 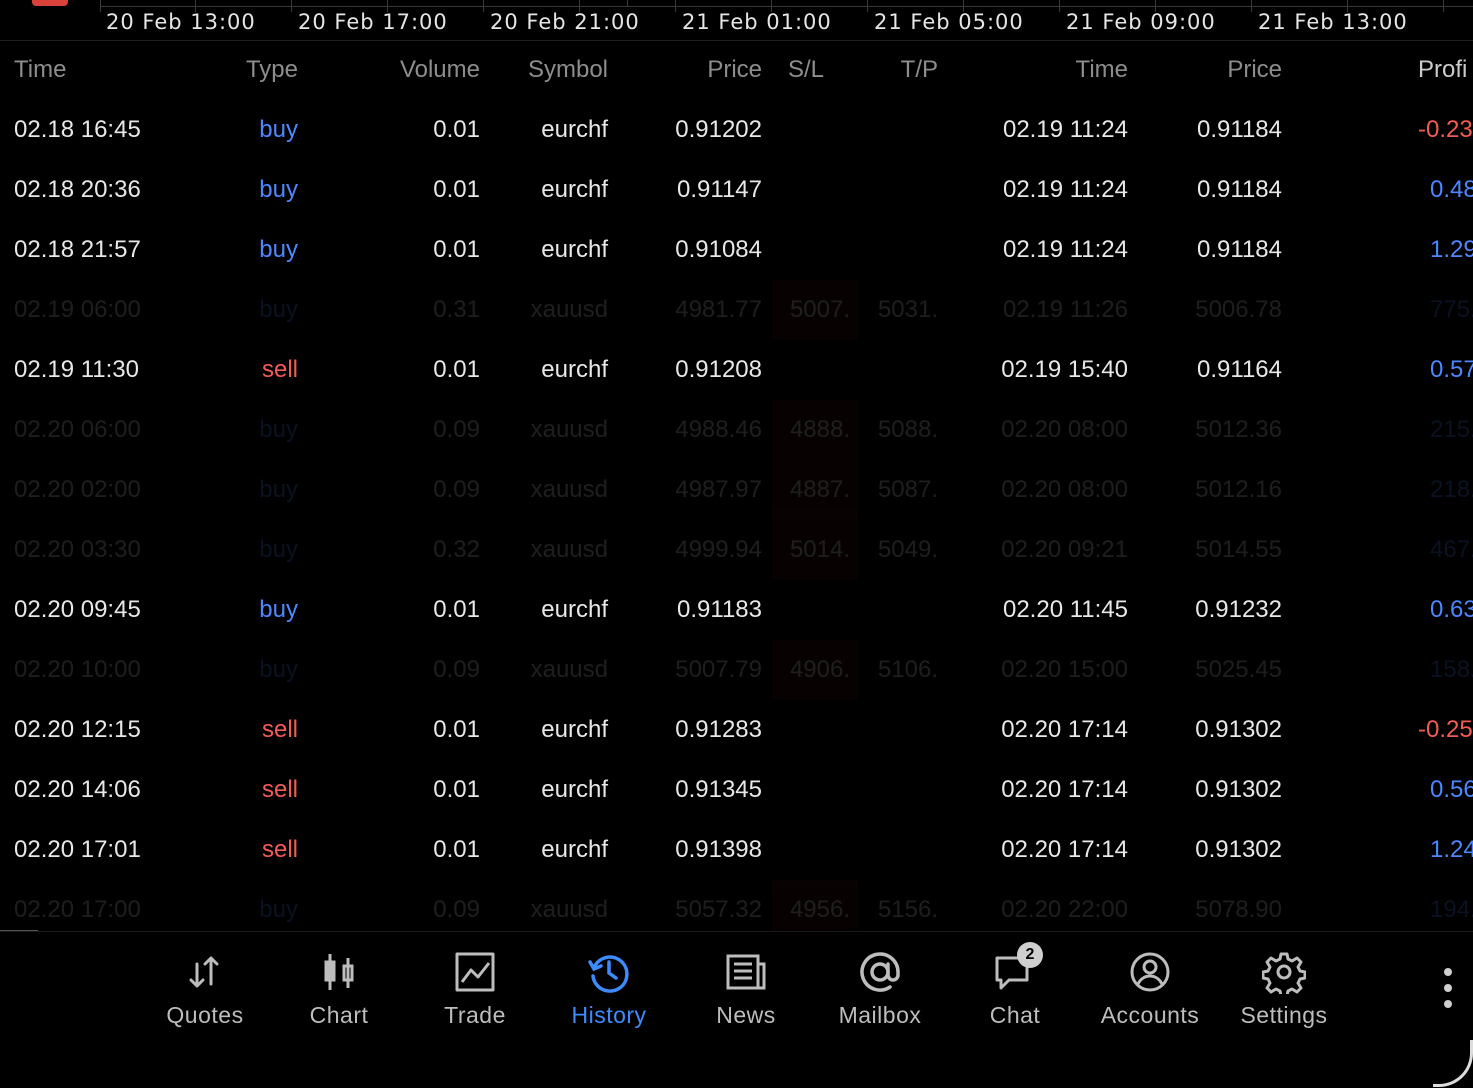 I want to click on header-time: Time, so click(x=40, y=70).